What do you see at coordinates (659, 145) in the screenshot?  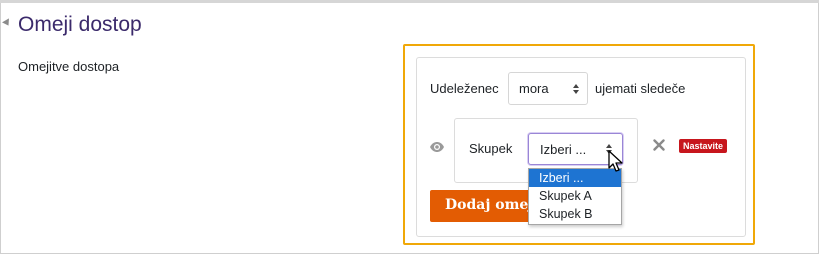 I see `close-icon` at bounding box center [659, 145].